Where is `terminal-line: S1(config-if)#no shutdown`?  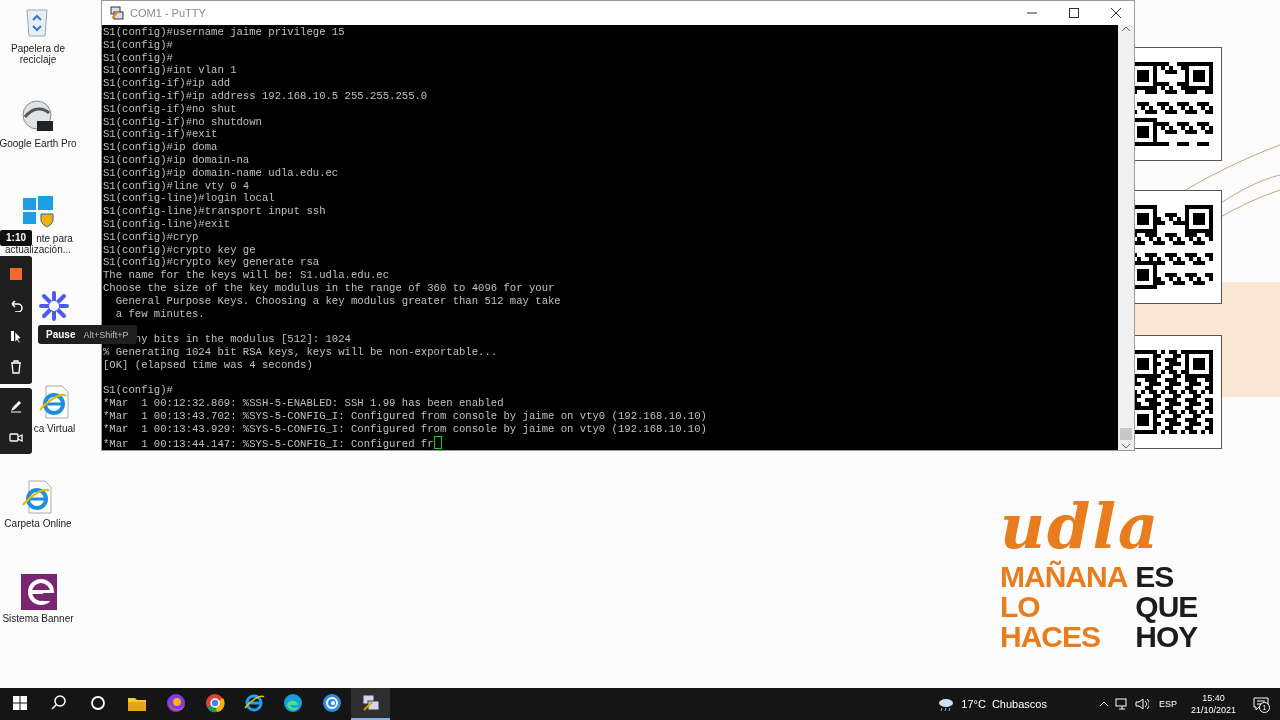 terminal-line: S1(config-if)#no shutdown is located at coordinates (182, 121).